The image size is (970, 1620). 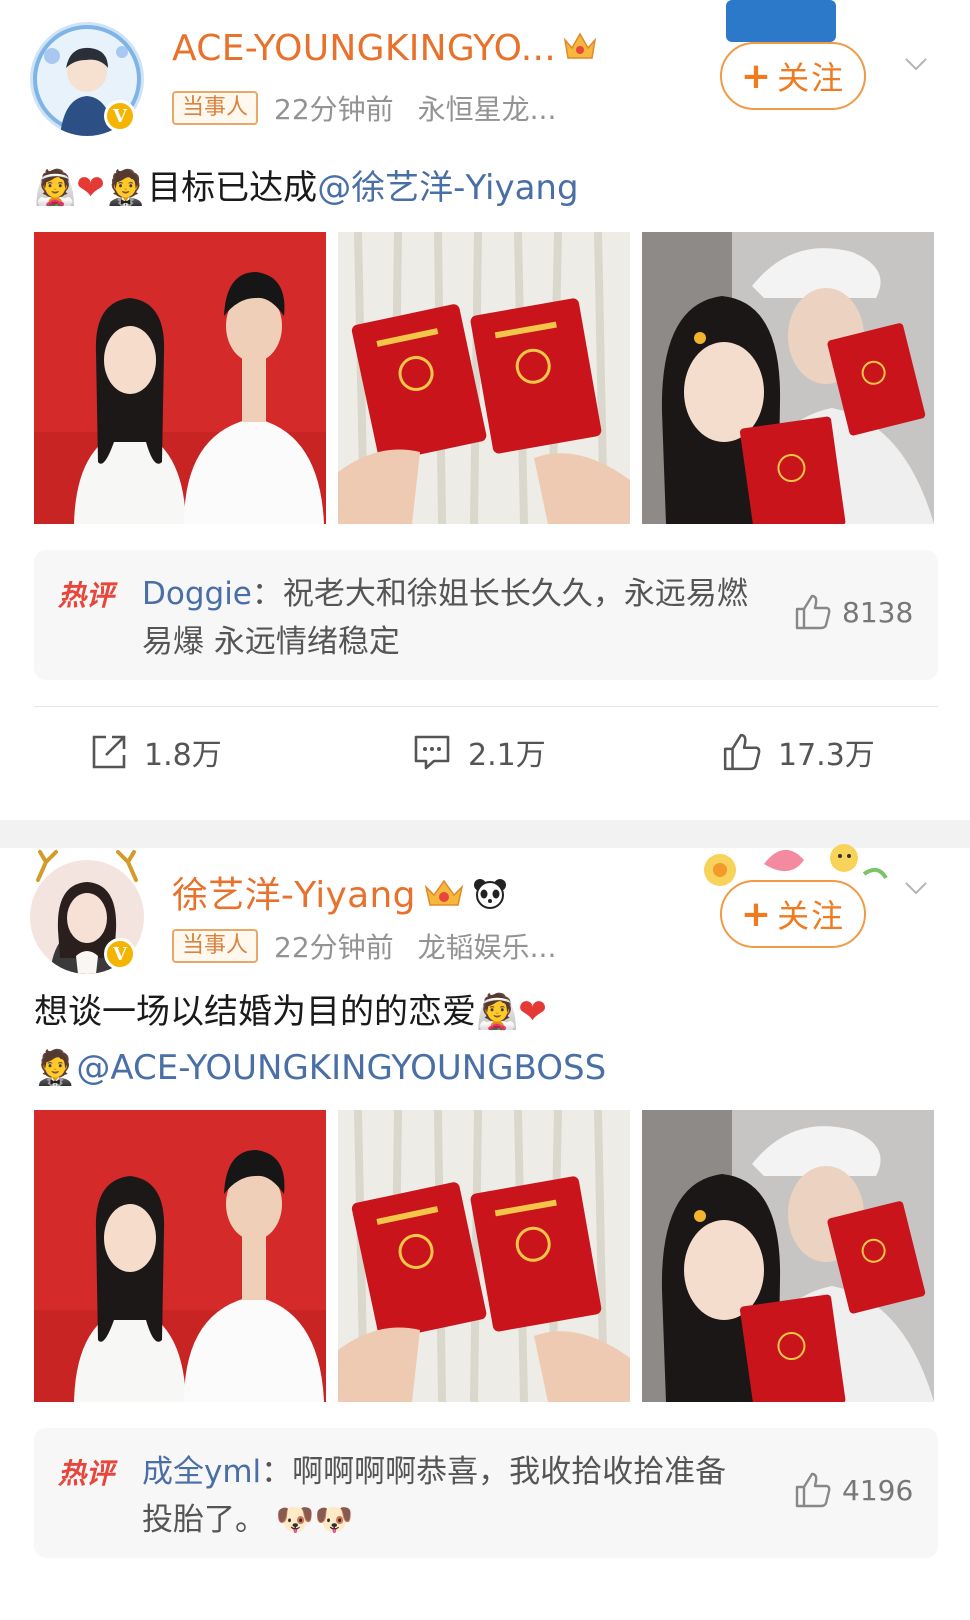 I want to click on hot-comment: 热评 Doggie：祝老大和徐姐长长久久，永远易燃易爆 永远情绪稳定 8138, so click(x=486, y=615).